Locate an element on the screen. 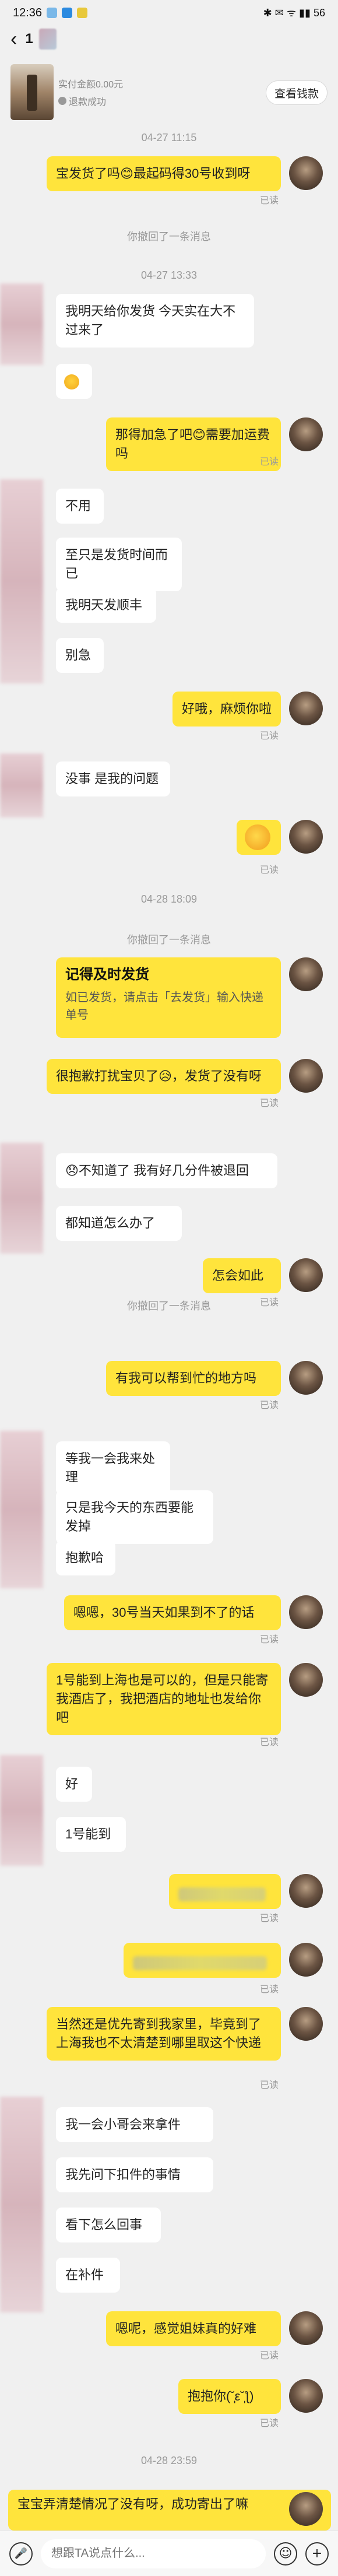 The image size is (338, 2576). sad-face-icon is located at coordinates (72, 382).